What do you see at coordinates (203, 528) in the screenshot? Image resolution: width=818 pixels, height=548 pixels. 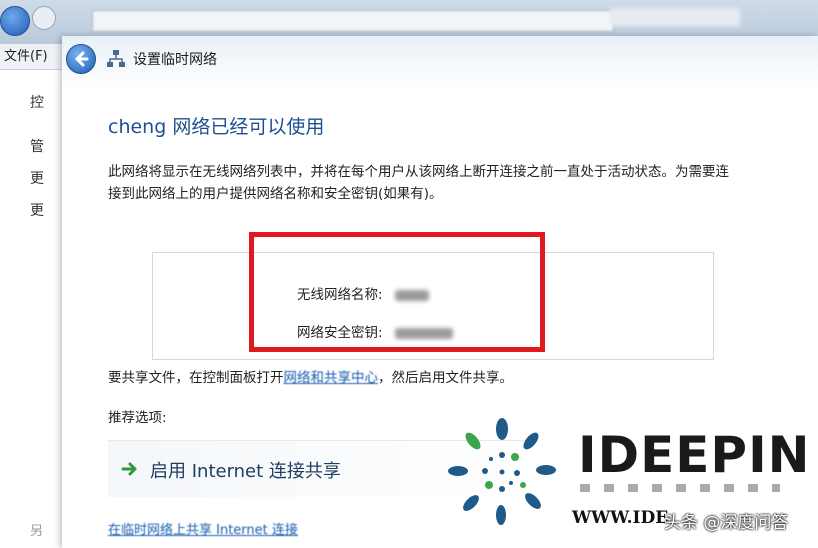 I see `share-internet-link: 在临时网络上共享 Internet 连接` at bounding box center [203, 528].